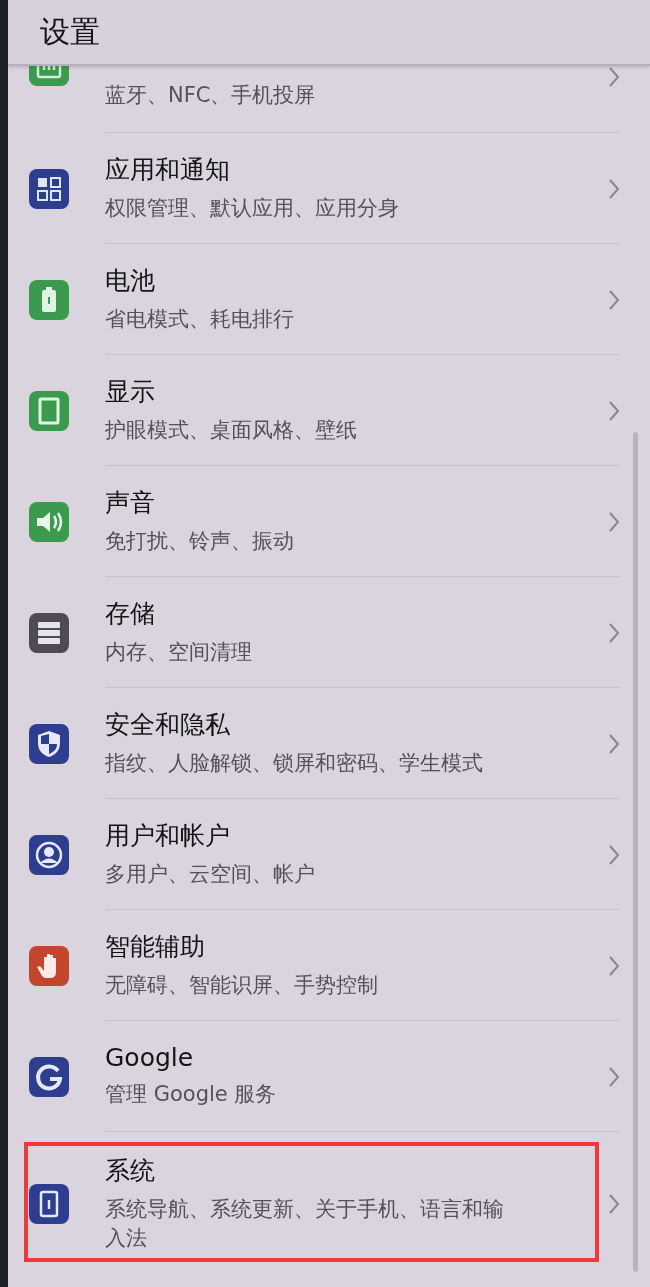 The image size is (650, 1287). I want to click on settings-item: 存储 内存、空间清理, so click(329, 632).